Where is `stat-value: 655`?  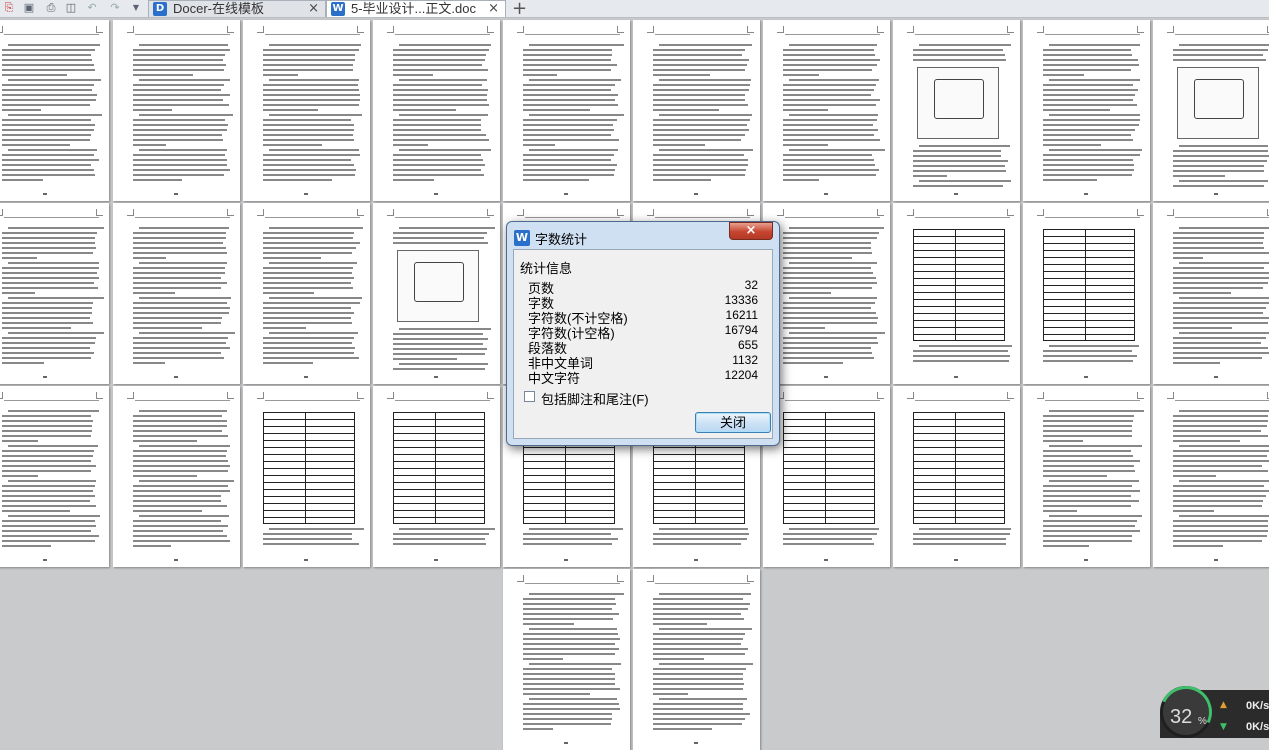 stat-value: 655 is located at coordinates (747, 345).